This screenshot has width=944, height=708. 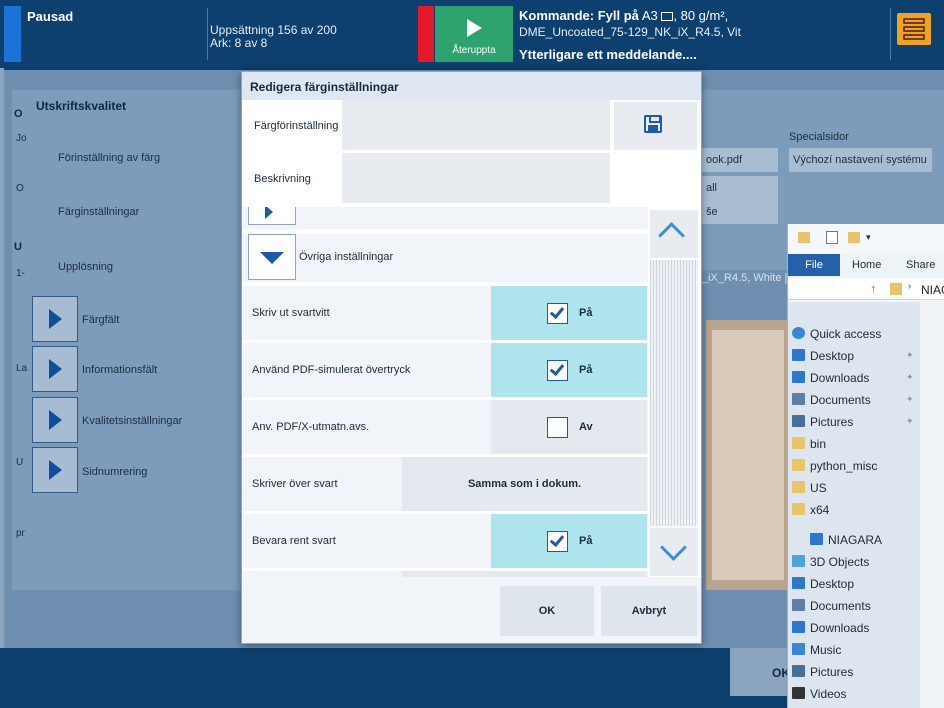 I want to click on save-icon, so click(x=653, y=124).